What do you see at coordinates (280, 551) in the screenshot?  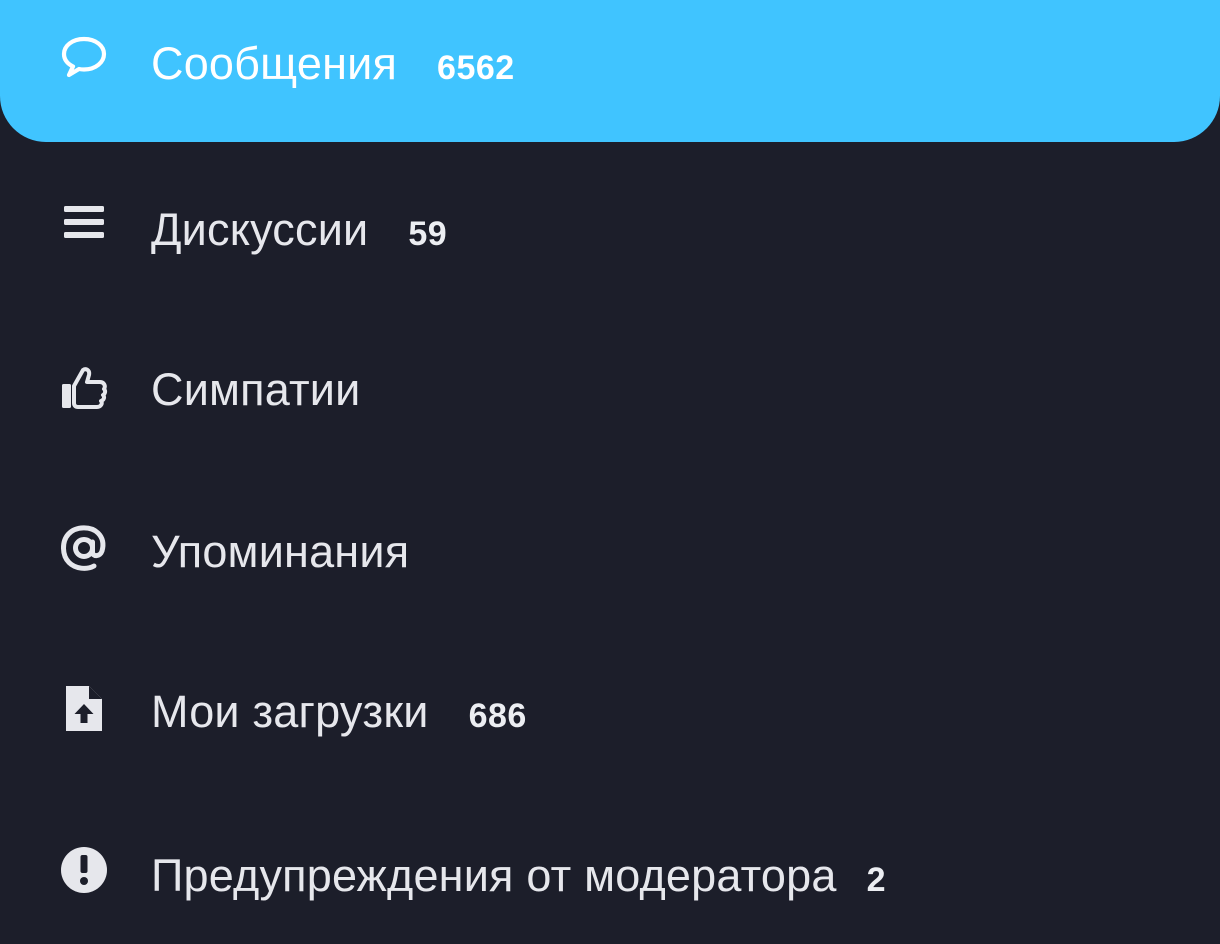 I see `menu-item-label: Упоминания` at bounding box center [280, 551].